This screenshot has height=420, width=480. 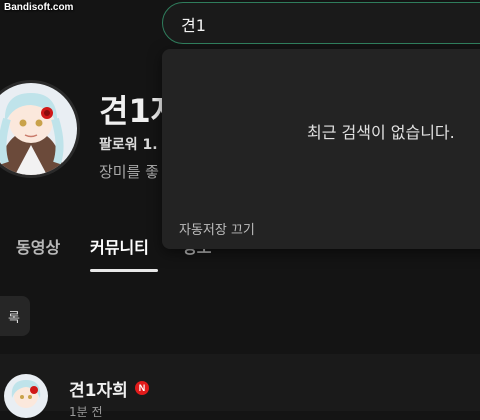 What do you see at coordinates (129, 172) in the screenshot?
I see `channel-description: 장미를 좋` at bounding box center [129, 172].